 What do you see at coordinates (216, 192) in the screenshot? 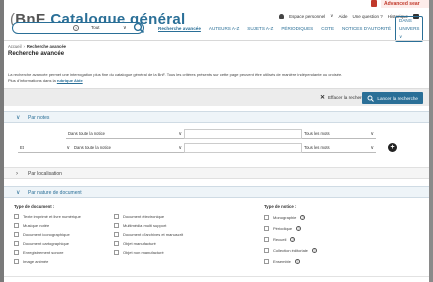
I see `doc-type-section-header: ∨ Par nature de document` at bounding box center [216, 192].